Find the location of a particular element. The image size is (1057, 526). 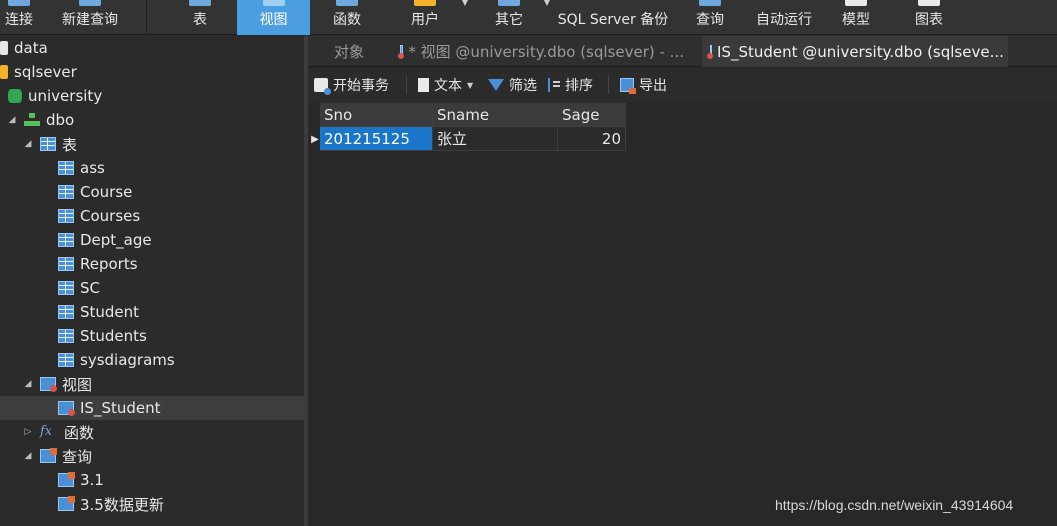

filter-icon is located at coordinates (496, 85).